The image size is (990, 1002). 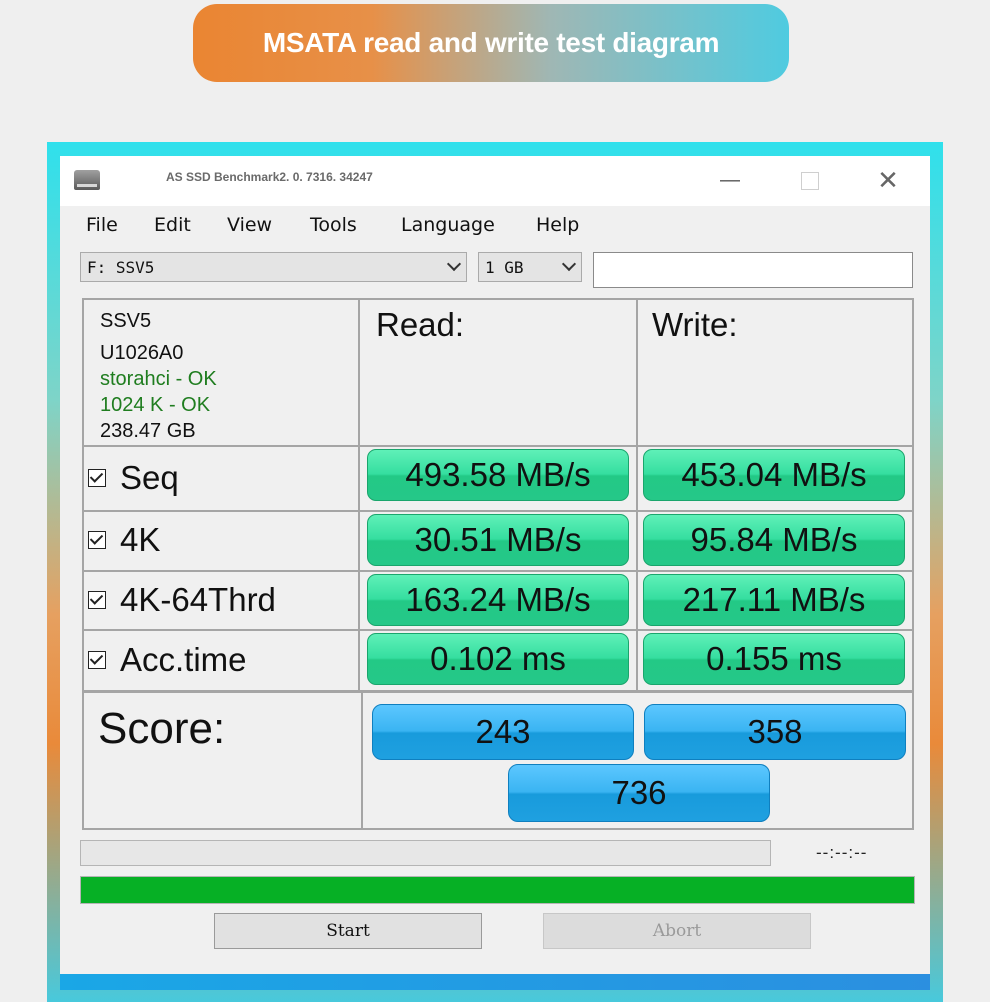 I want to click on abort-button: Abort, so click(x=677, y=931).